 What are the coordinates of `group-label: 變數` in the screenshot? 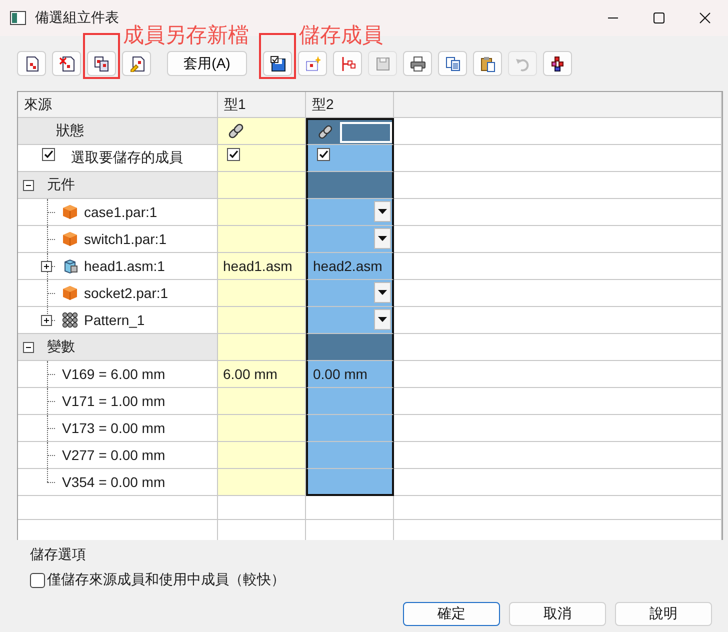 It's located at (61, 347).